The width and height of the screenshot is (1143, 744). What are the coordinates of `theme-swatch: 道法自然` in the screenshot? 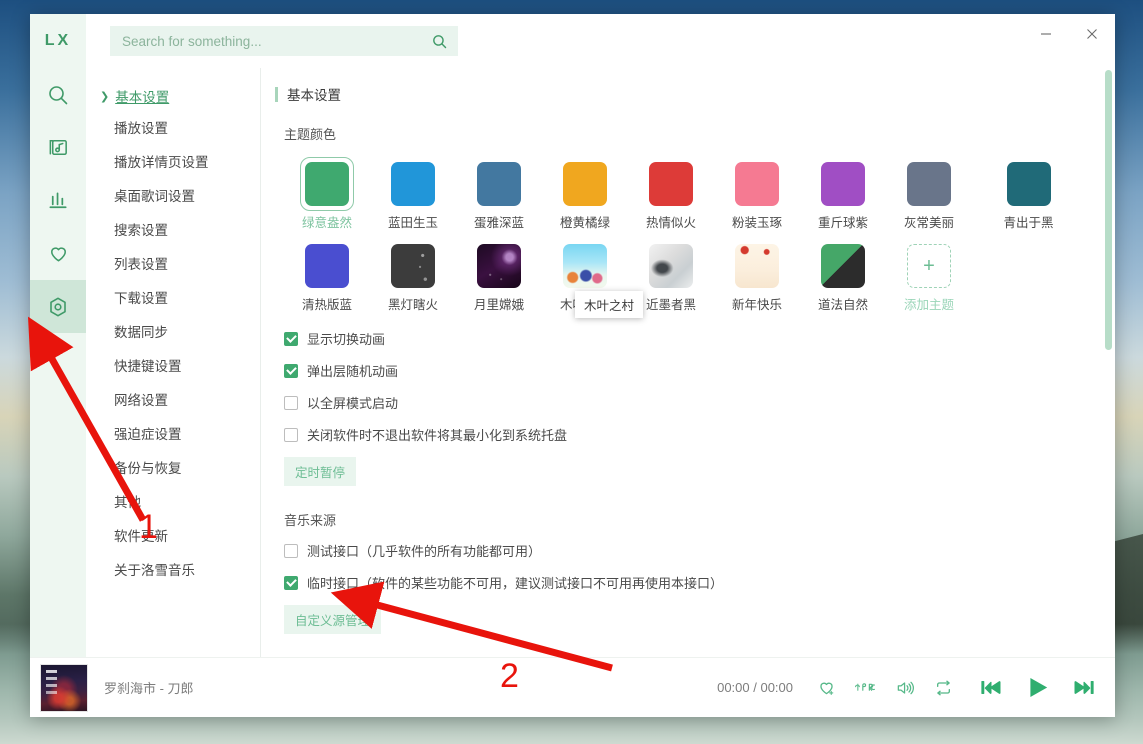 It's located at (843, 276).